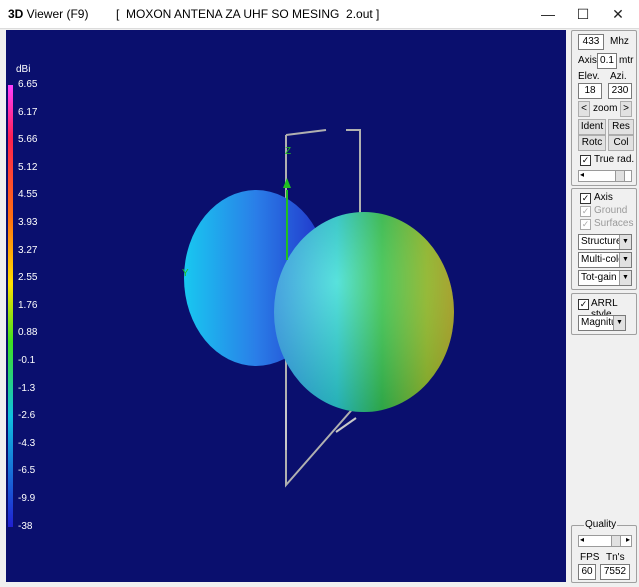 This screenshot has width=639, height=587. What do you see at coordinates (248, 14) in the screenshot?
I see `document-title: [ MOXON ANTENA ZA UHF SO MESING 2.out ]` at bounding box center [248, 14].